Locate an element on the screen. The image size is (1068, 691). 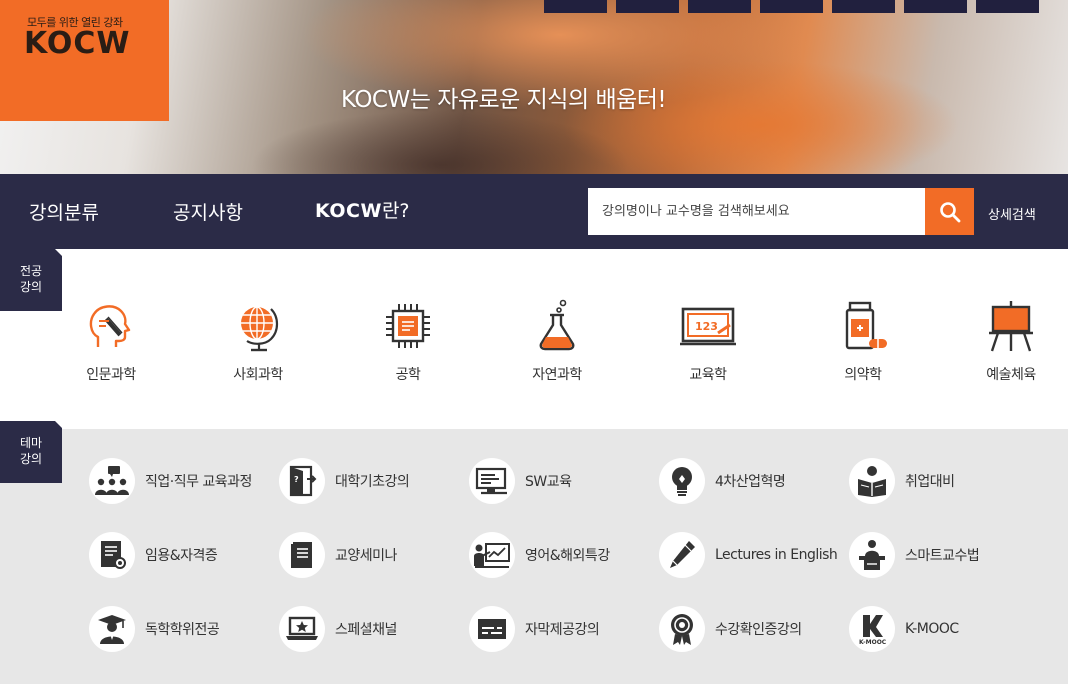
flask-icon is located at coordinates (557, 325).